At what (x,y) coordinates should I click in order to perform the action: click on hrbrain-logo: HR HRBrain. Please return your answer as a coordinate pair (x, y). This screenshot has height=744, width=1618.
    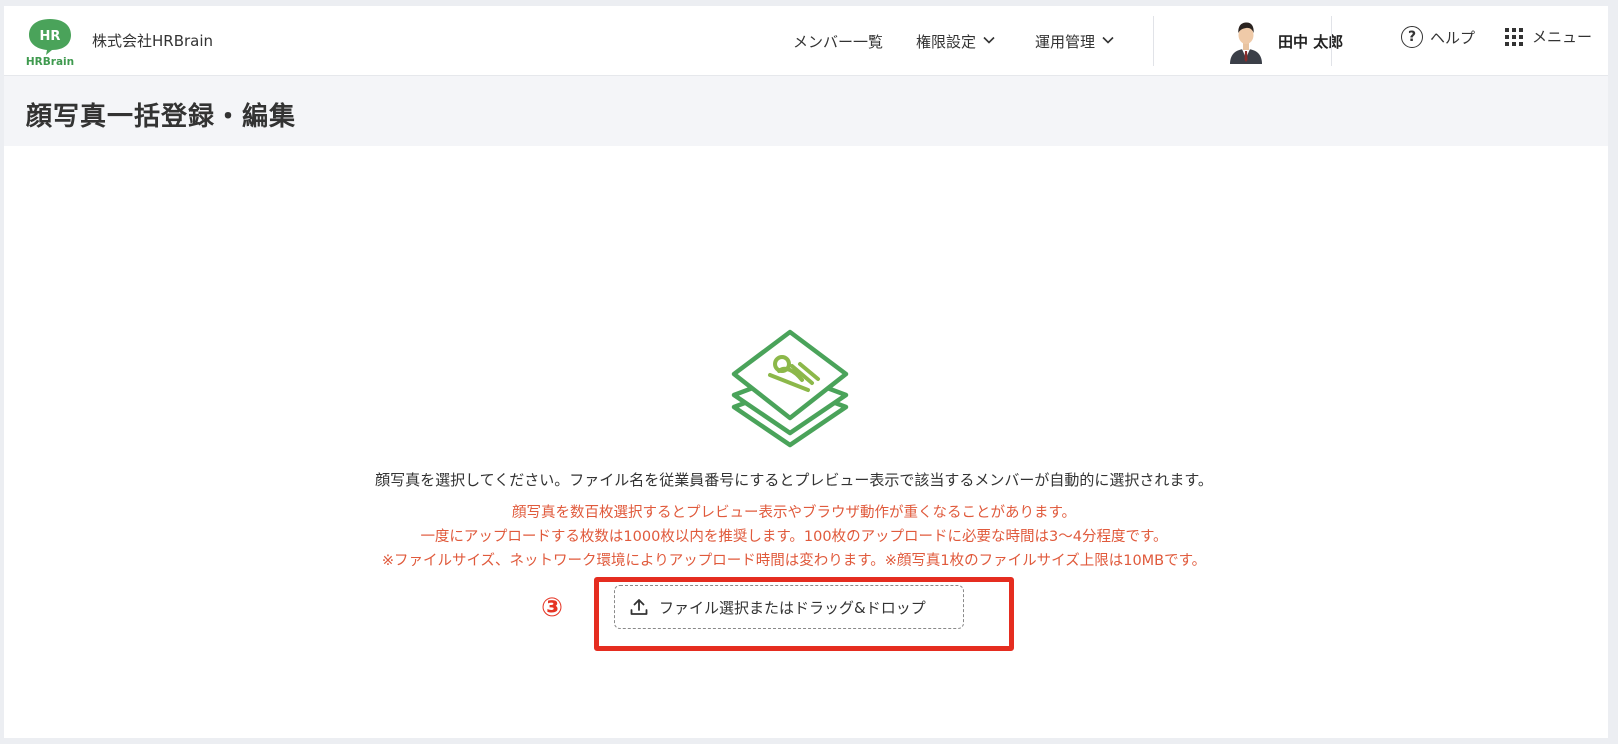
    Looking at the image, I should click on (50, 41).